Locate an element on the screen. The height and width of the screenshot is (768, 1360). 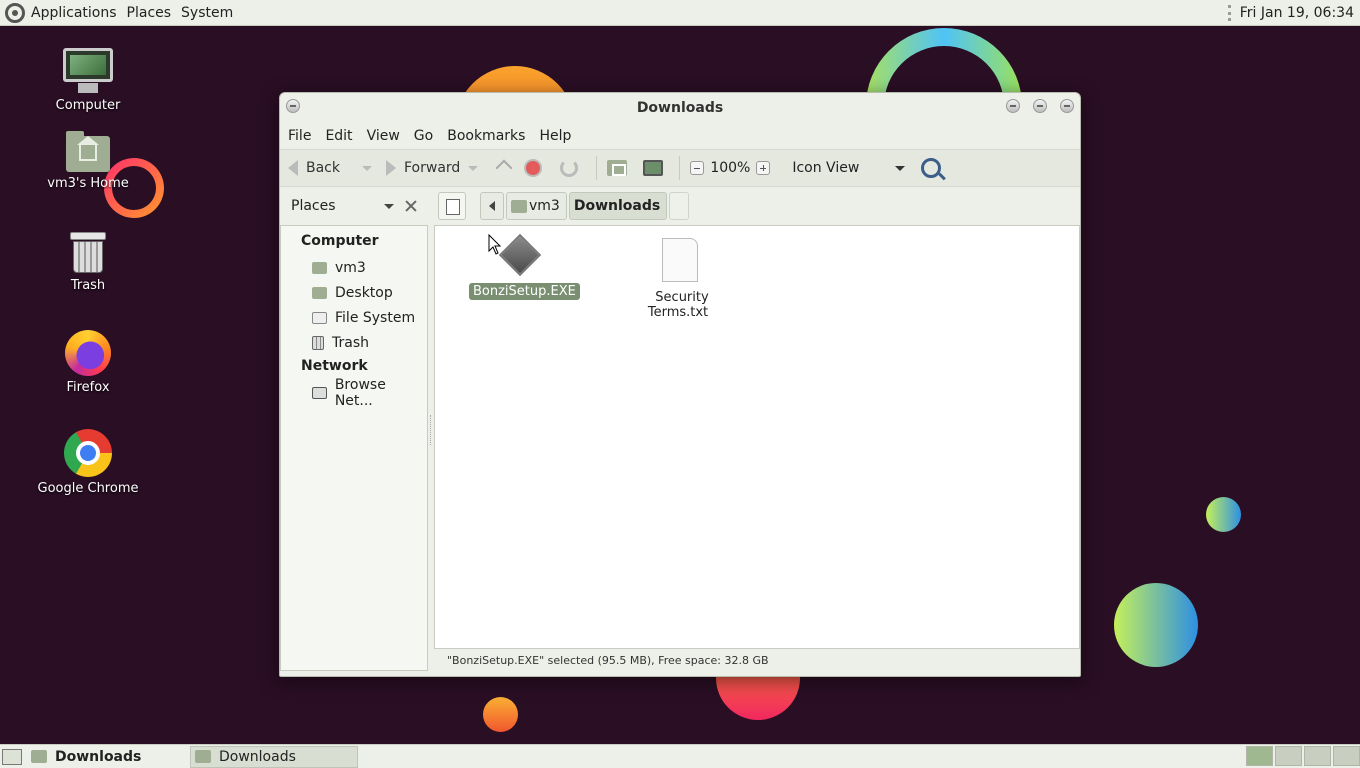
menu-edit: Edit is located at coordinates (338, 136).